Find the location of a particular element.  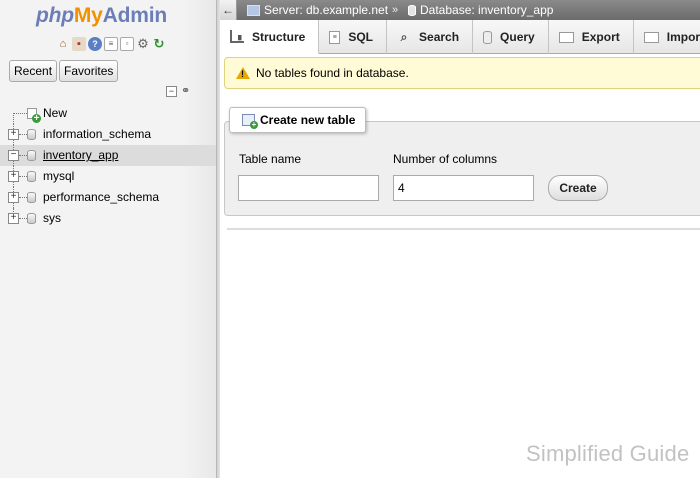

settings-gear-icon: ⚙ is located at coordinates (143, 44).